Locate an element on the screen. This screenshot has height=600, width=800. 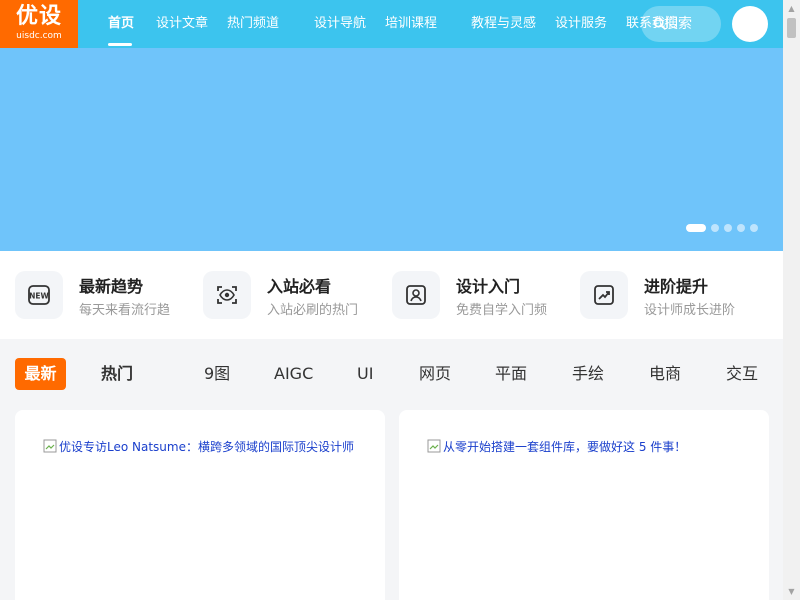
search-label: 搜索 is located at coordinates (678, 24).